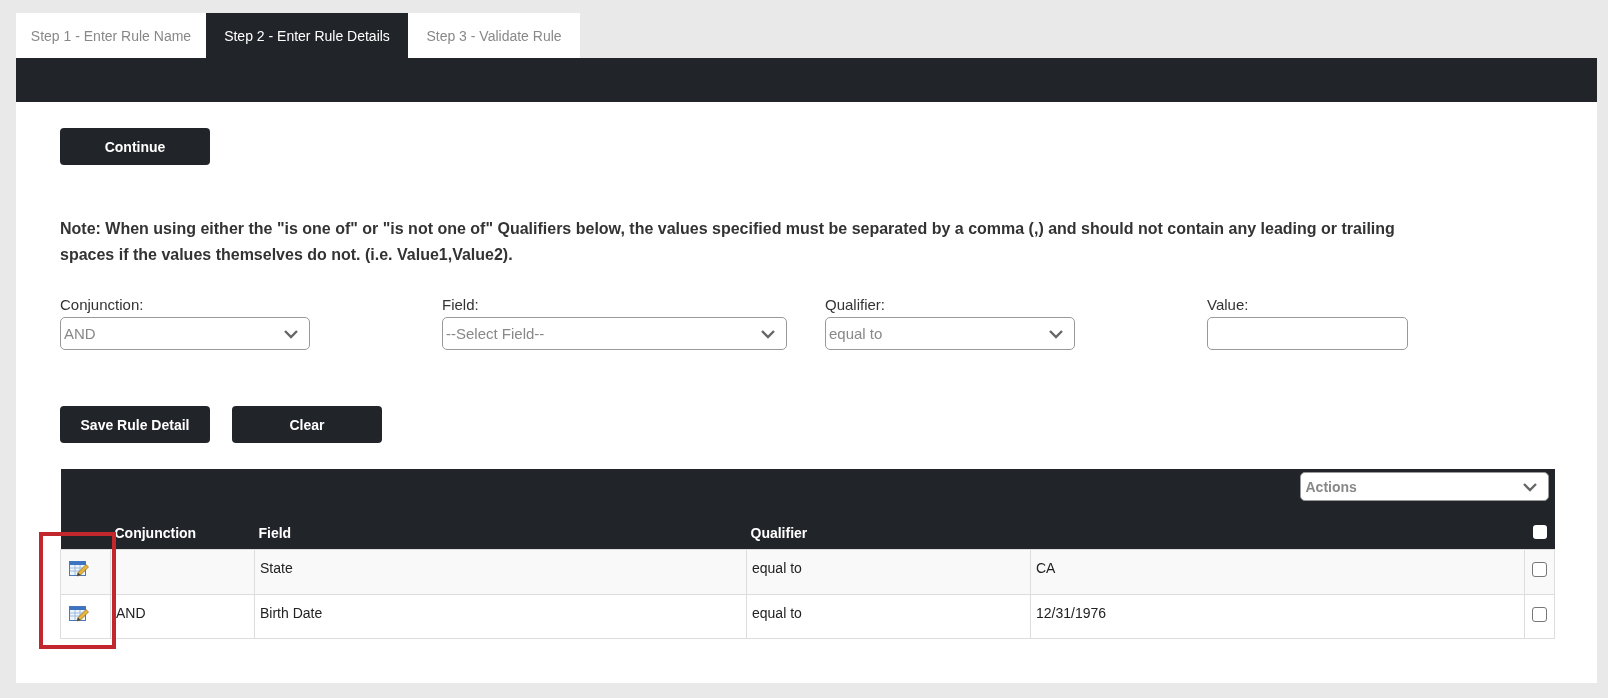  Describe the element at coordinates (614, 333) in the screenshot. I see `filter-dropdown: --Select Field--` at that location.